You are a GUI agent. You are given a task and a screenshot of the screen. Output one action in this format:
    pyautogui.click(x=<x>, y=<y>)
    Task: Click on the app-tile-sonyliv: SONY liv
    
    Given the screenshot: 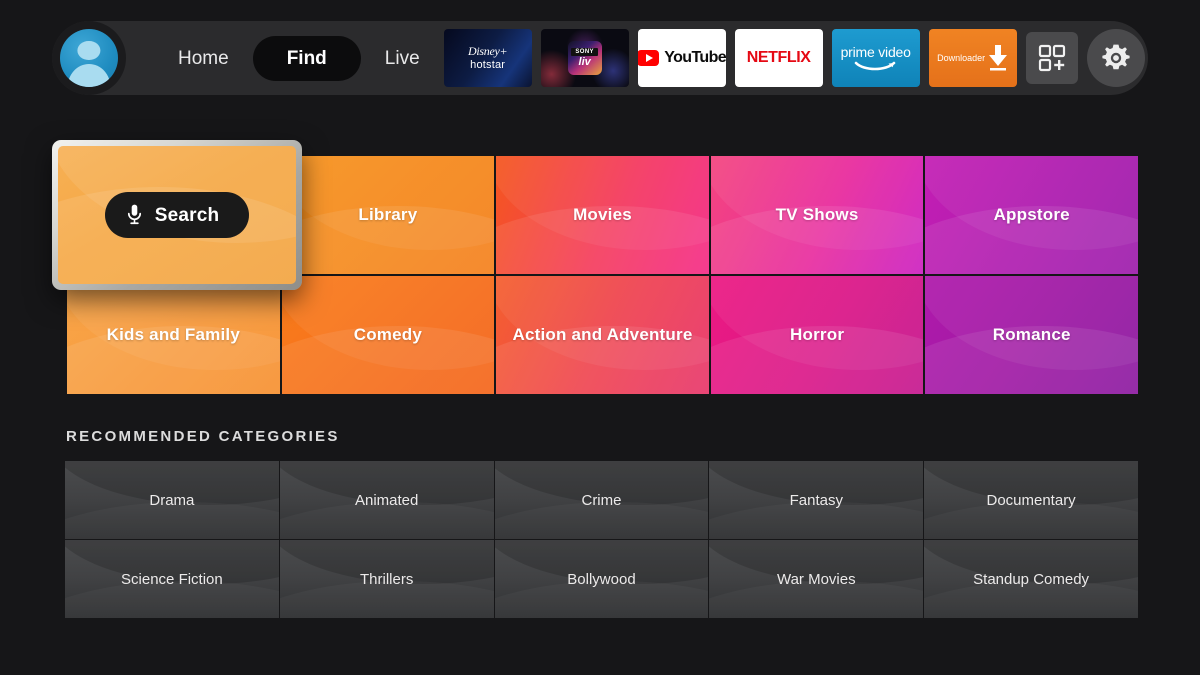 What is the action you would take?
    pyautogui.click(x=584, y=58)
    